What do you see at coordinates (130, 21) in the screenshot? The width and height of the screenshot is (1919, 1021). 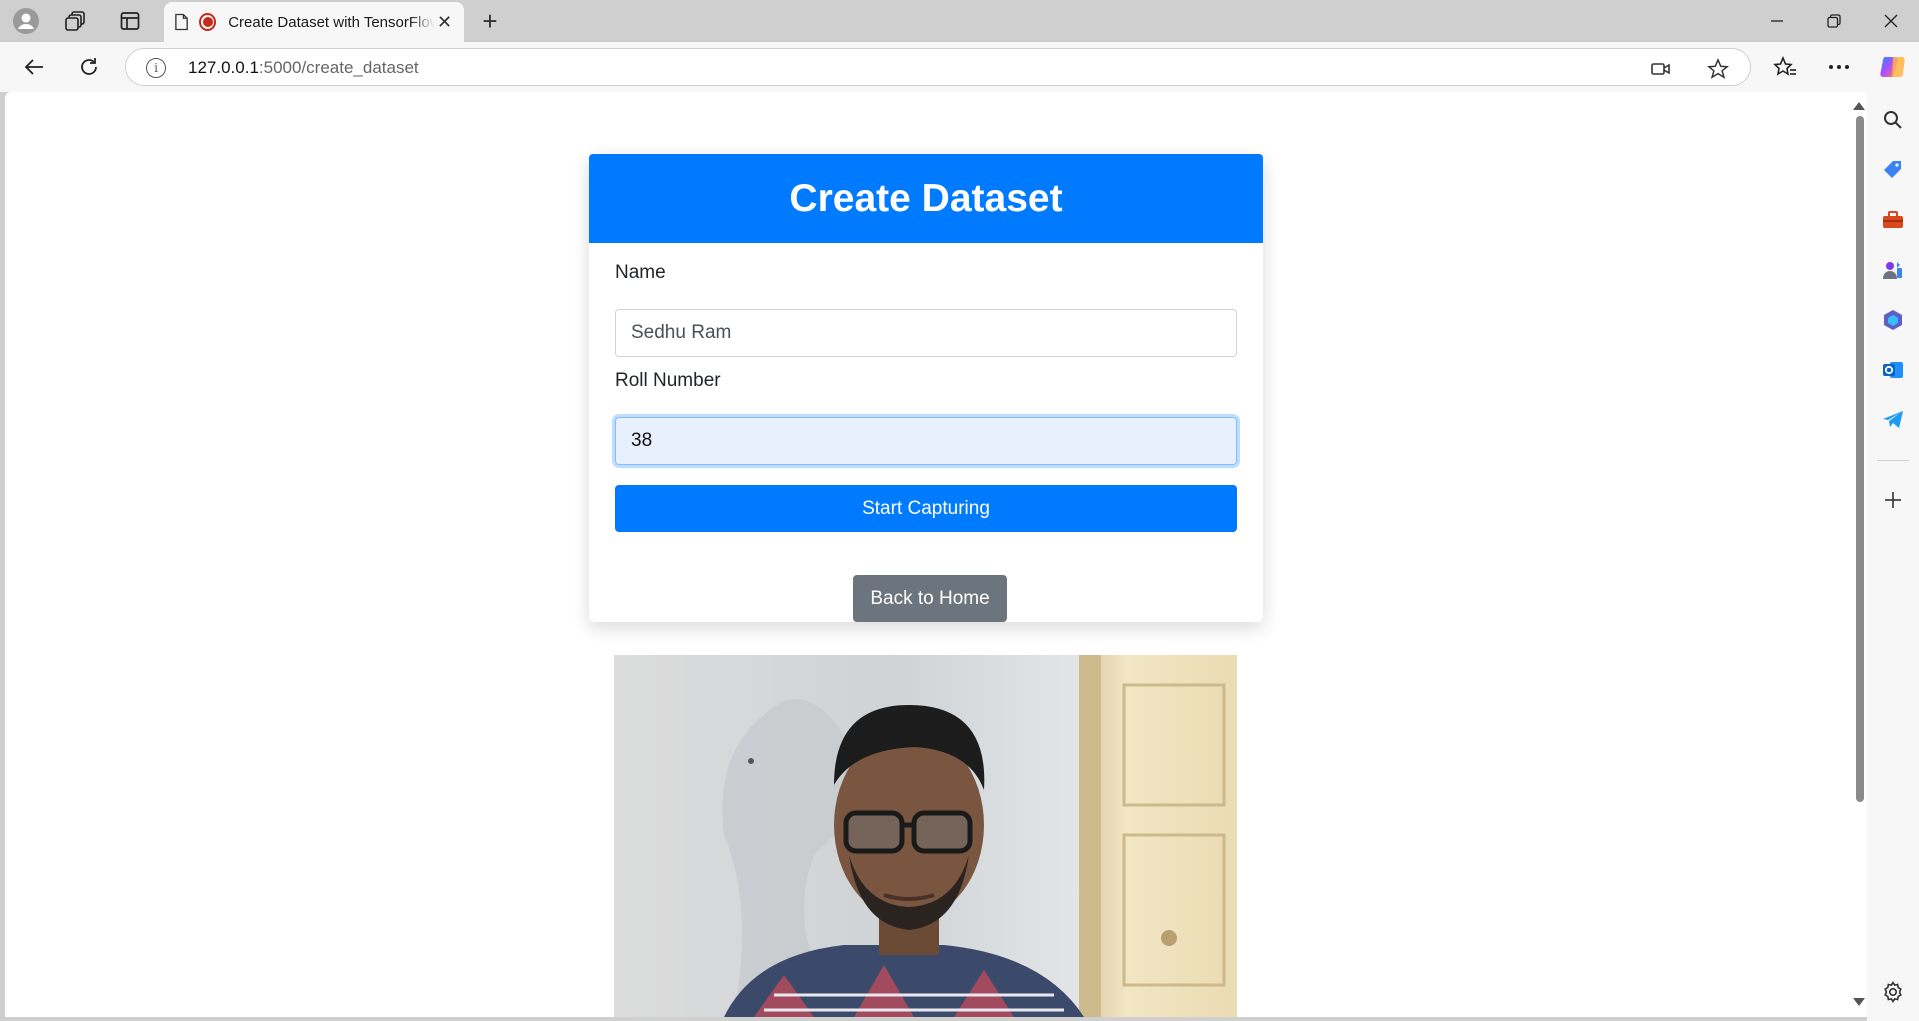 I see `vertical-tabs-icon` at bounding box center [130, 21].